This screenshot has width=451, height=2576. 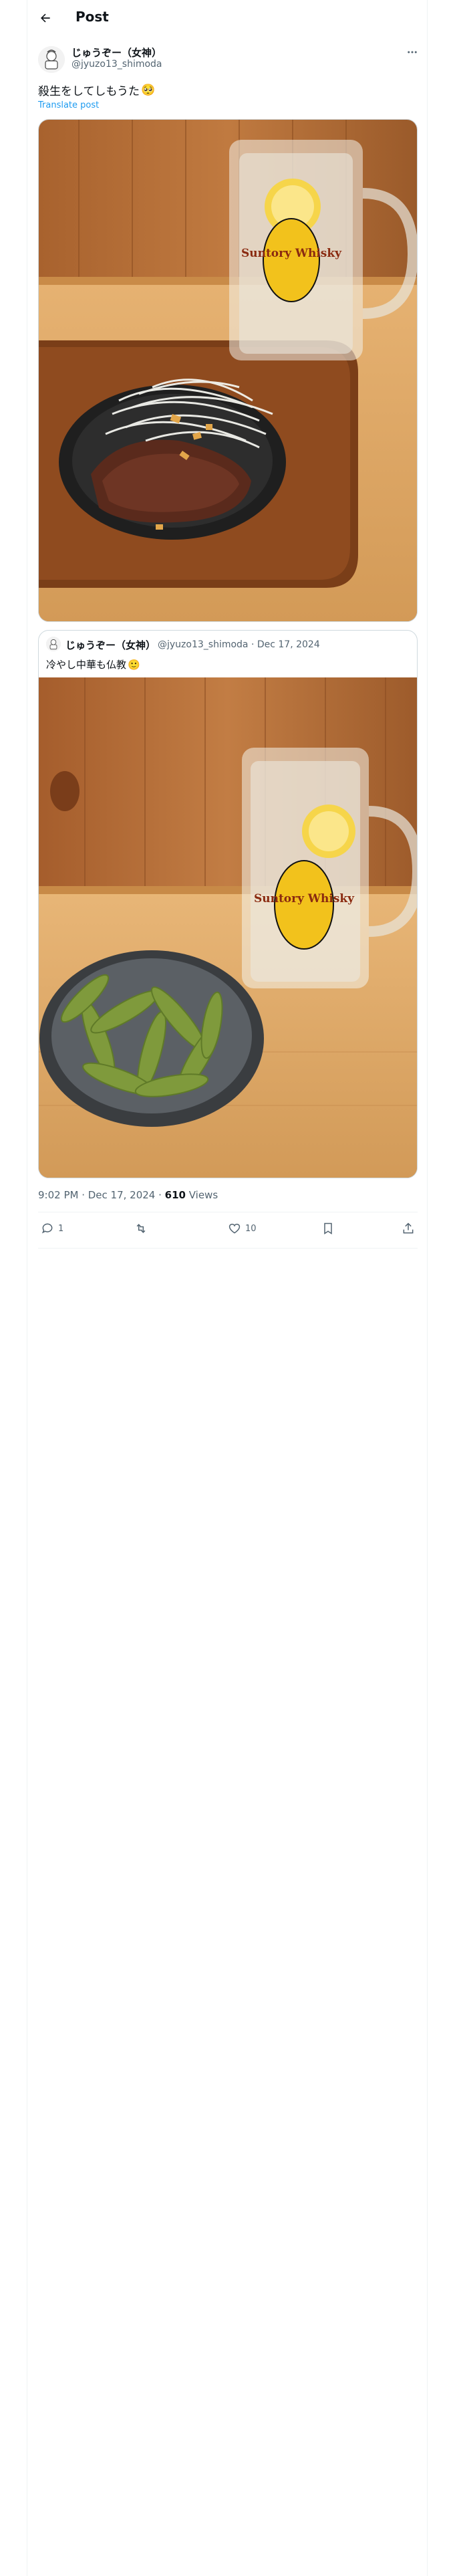 I want to click on reply-count: 1, so click(x=61, y=1228).